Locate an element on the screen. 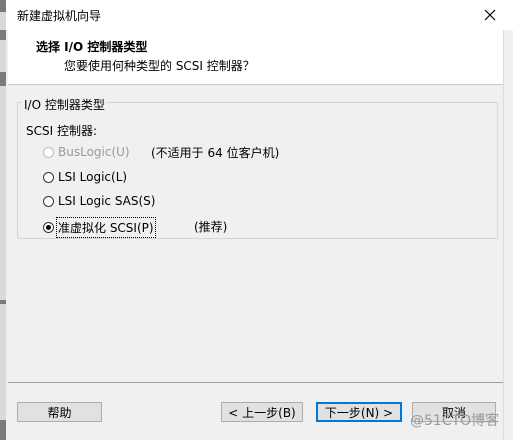  window-title: 新建虚拟机向导 is located at coordinates (59, 16).